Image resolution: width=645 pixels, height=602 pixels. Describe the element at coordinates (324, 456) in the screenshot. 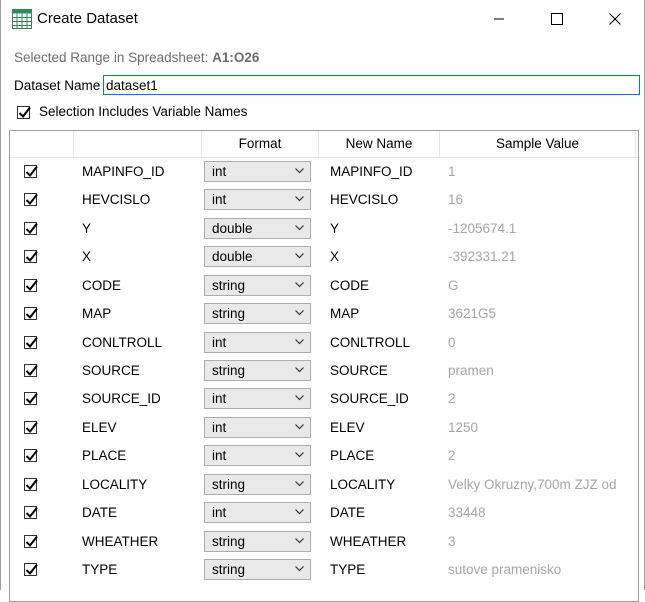

I see `table-row: PLACE int PLACE 2` at that location.